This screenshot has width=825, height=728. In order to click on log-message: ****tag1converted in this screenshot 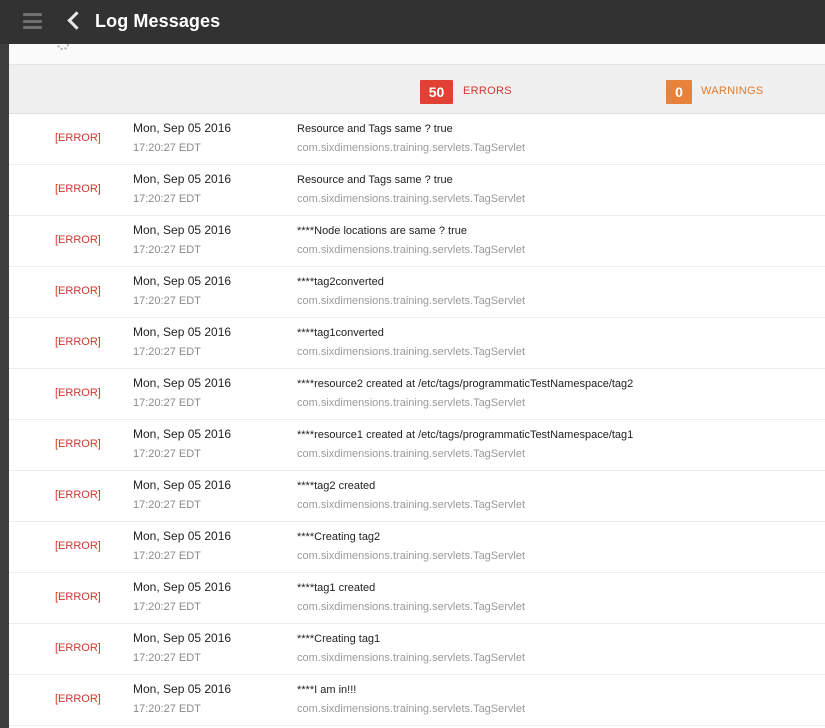, I will do `click(340, 333)`.